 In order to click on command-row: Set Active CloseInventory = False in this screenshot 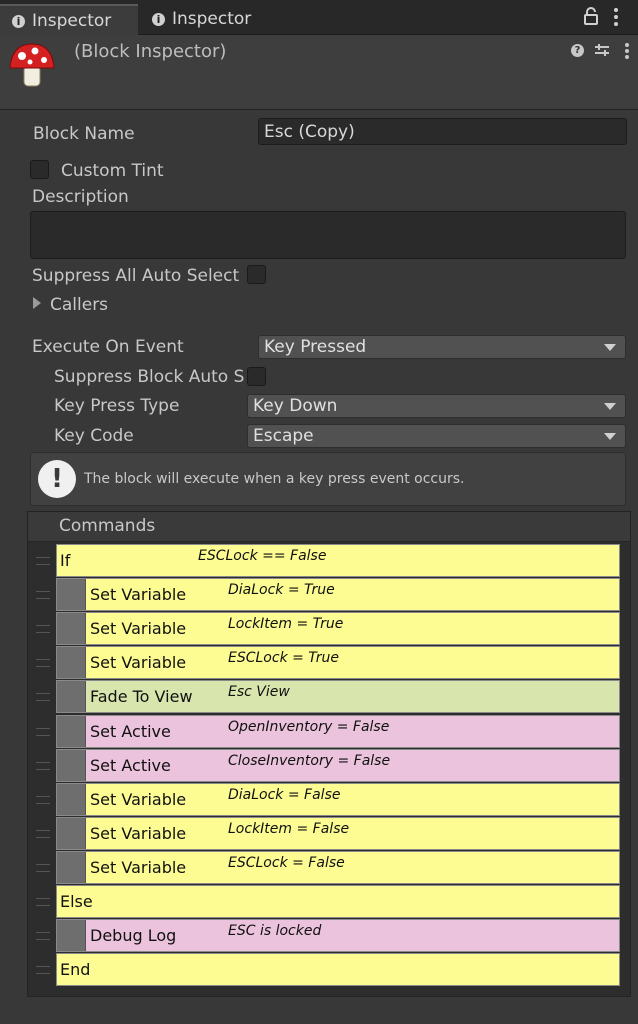, I will do `click(338, 765)`.